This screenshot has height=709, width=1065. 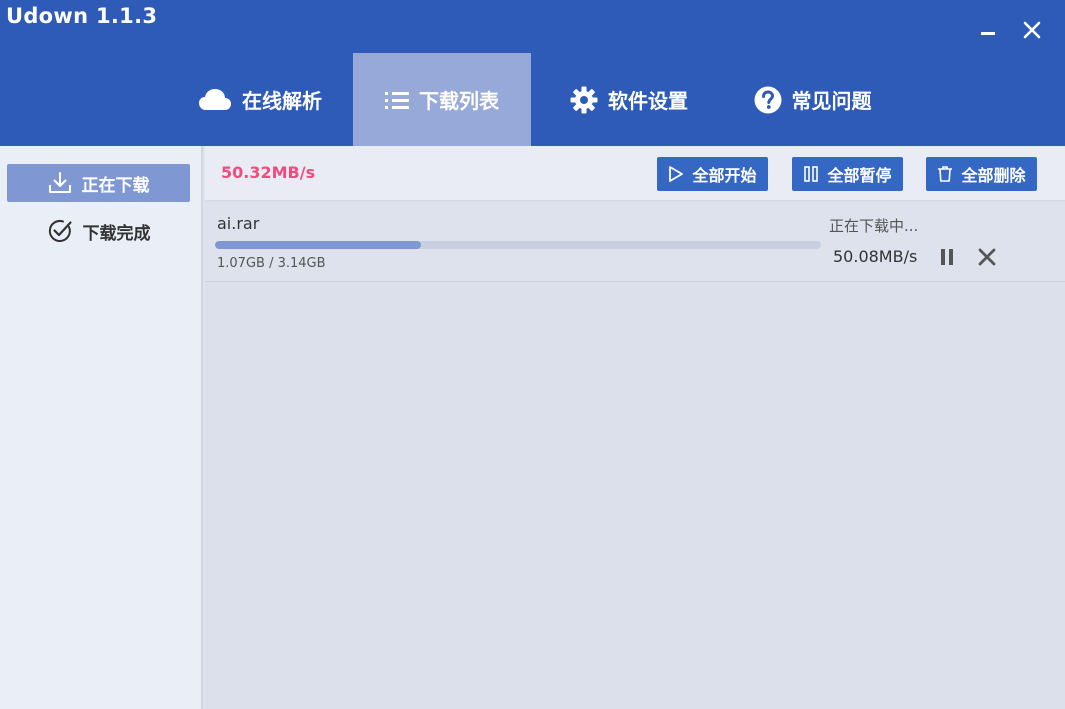 I want to click on question-icon, so click(x=768, y=100).